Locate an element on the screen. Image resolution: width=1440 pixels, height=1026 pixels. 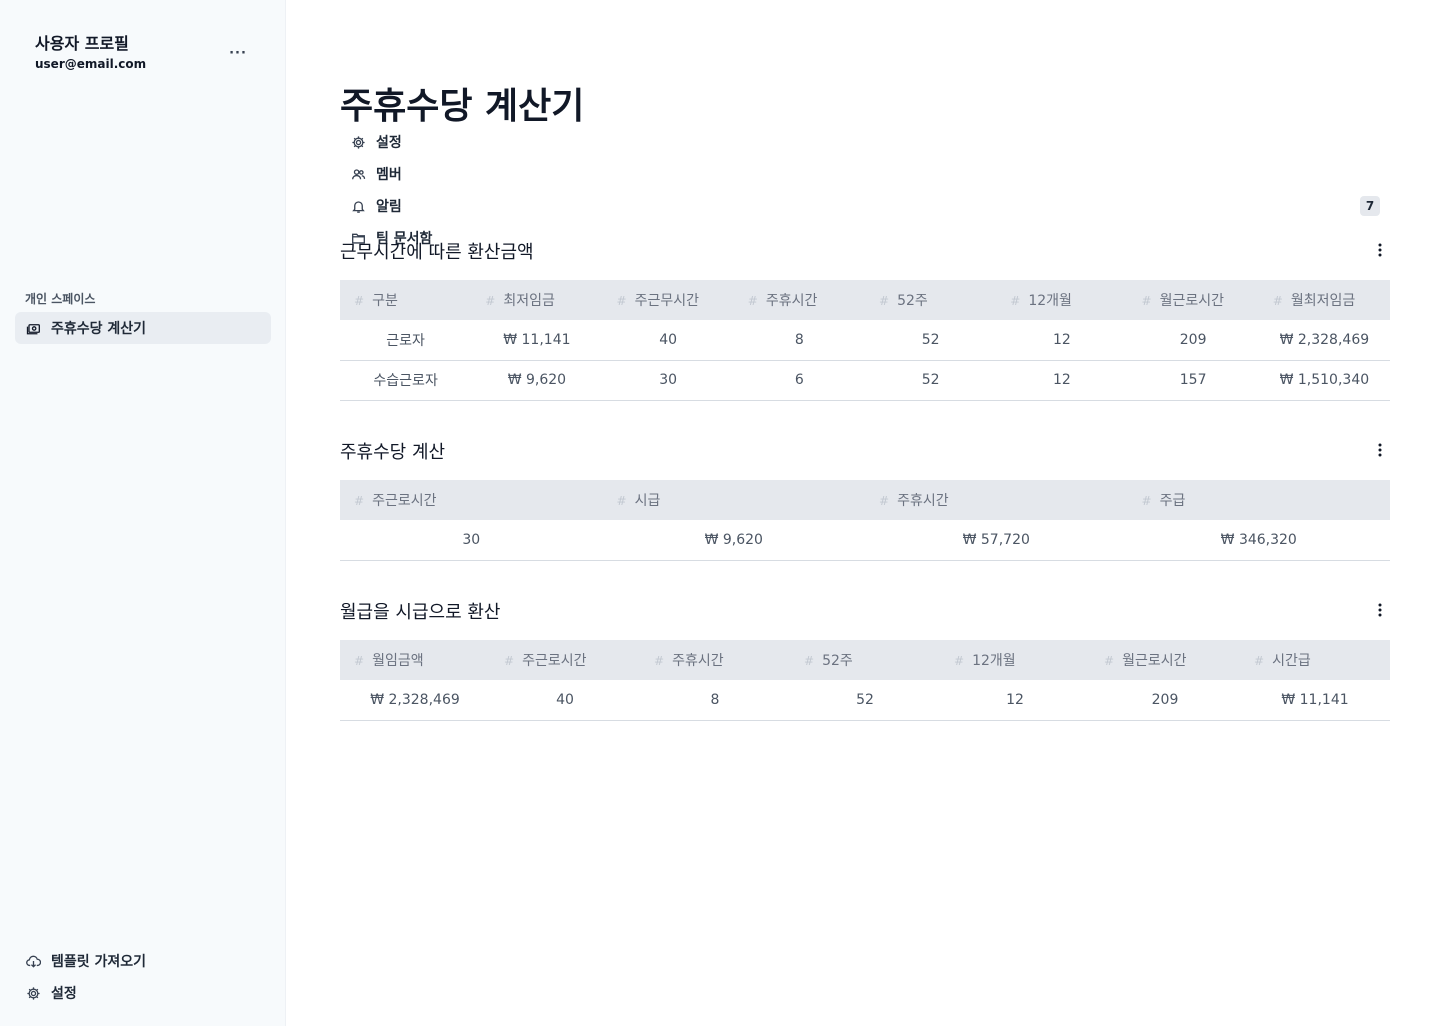
bell-icon is located at coordinates (358, 206).